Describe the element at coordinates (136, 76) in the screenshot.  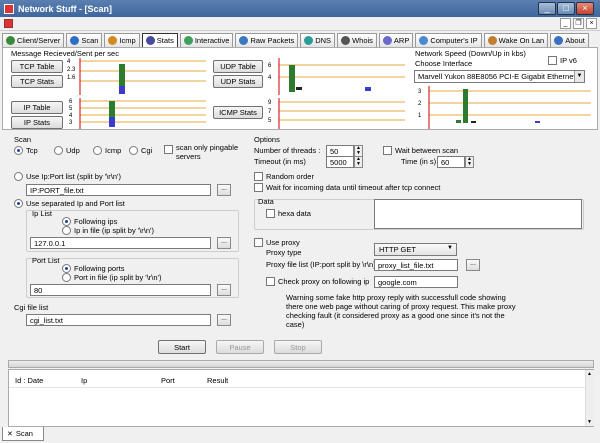
I see `tcp-chart: 4 2.3 1.6` at that location.